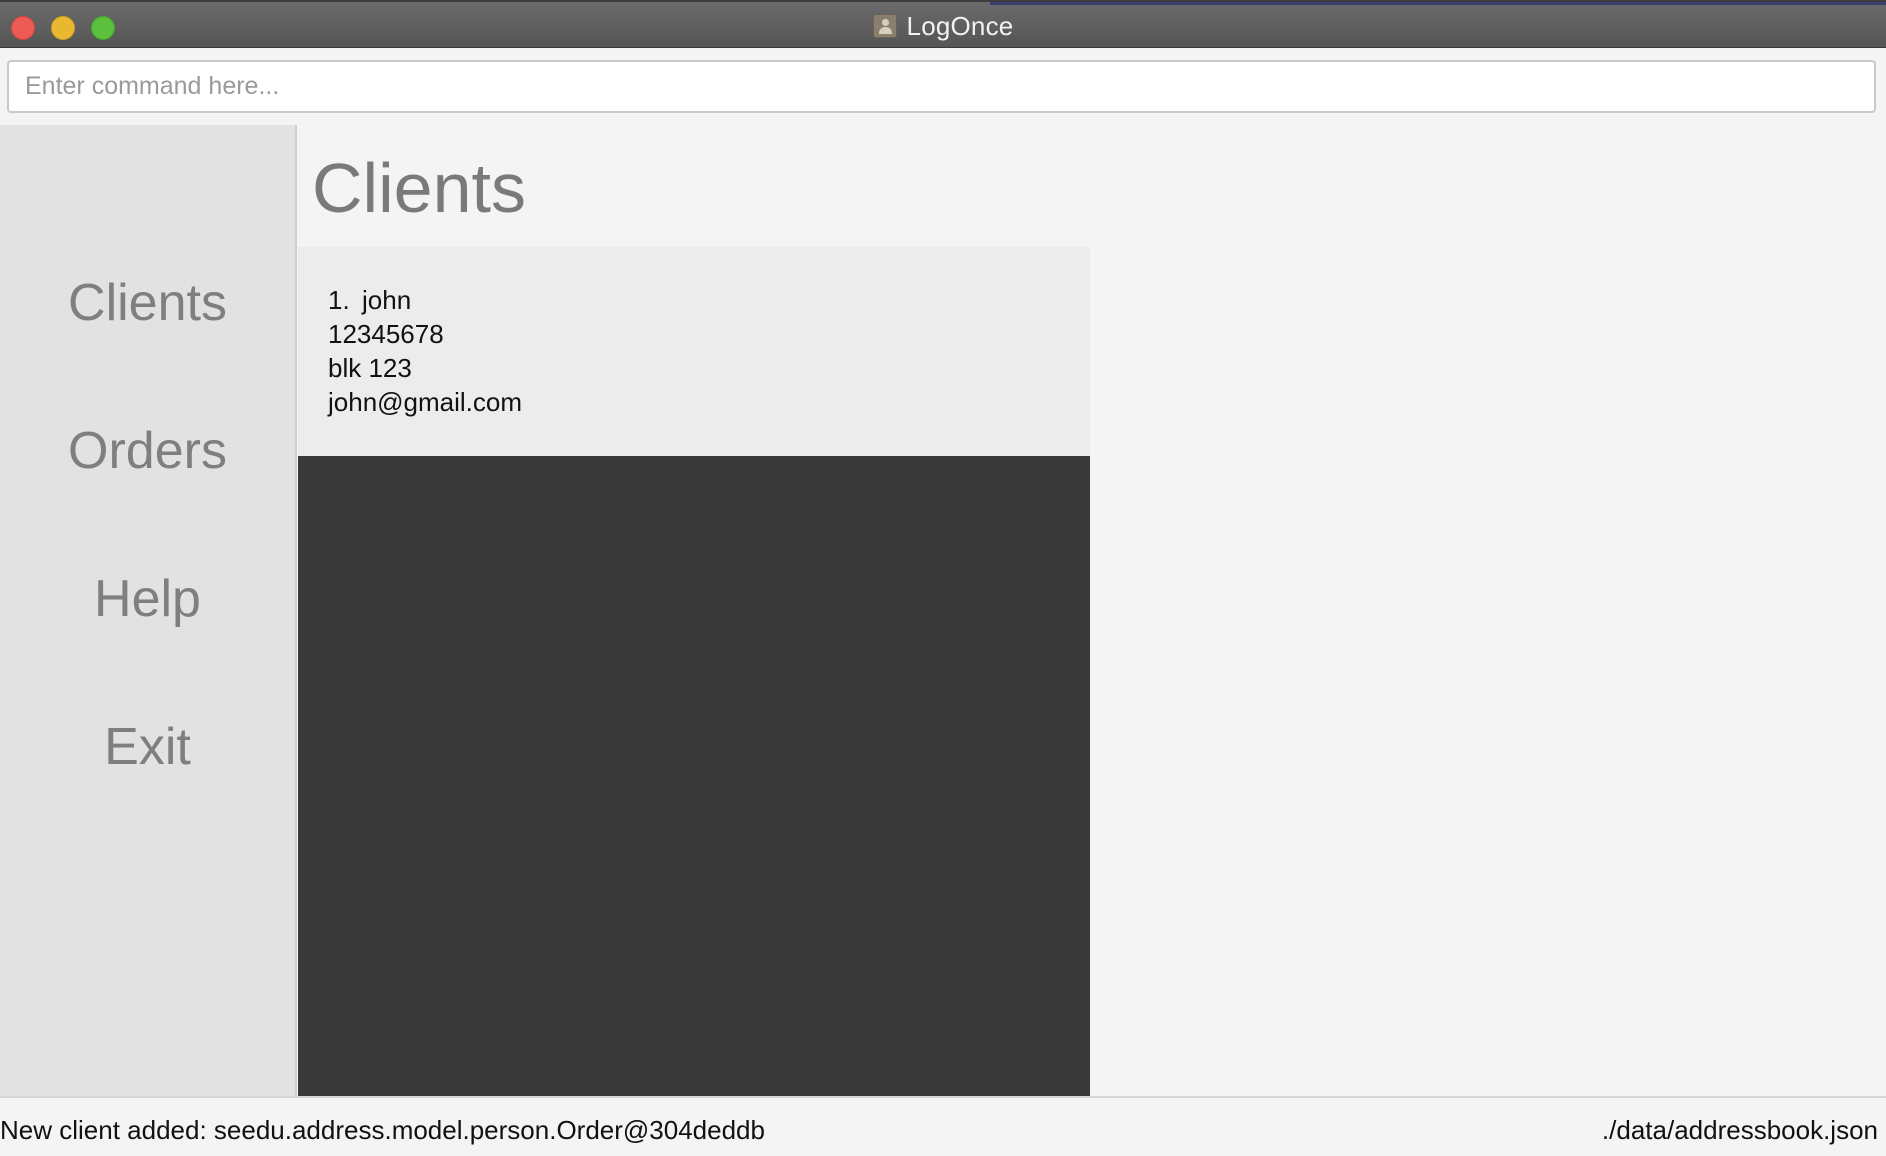 The image size is (1886, 1156). What do you see at coordinates (1739, 1130) in the screenshot?
I see `save-file-path: ./data/addressbook.json` at bounding box center [1739, 1130].